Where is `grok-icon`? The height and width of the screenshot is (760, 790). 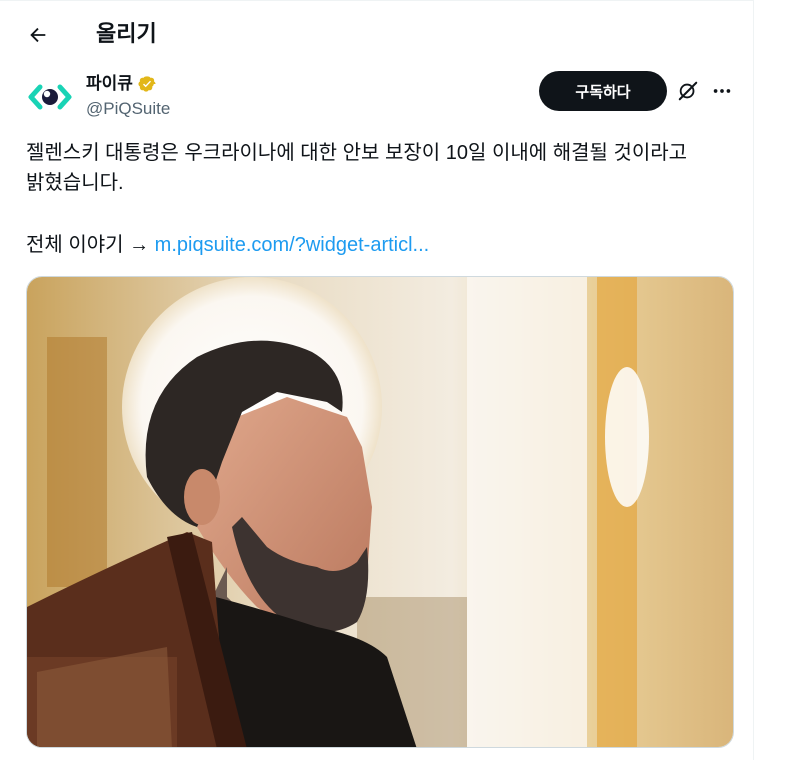 grok-icon is located at coordinates (688, 91).